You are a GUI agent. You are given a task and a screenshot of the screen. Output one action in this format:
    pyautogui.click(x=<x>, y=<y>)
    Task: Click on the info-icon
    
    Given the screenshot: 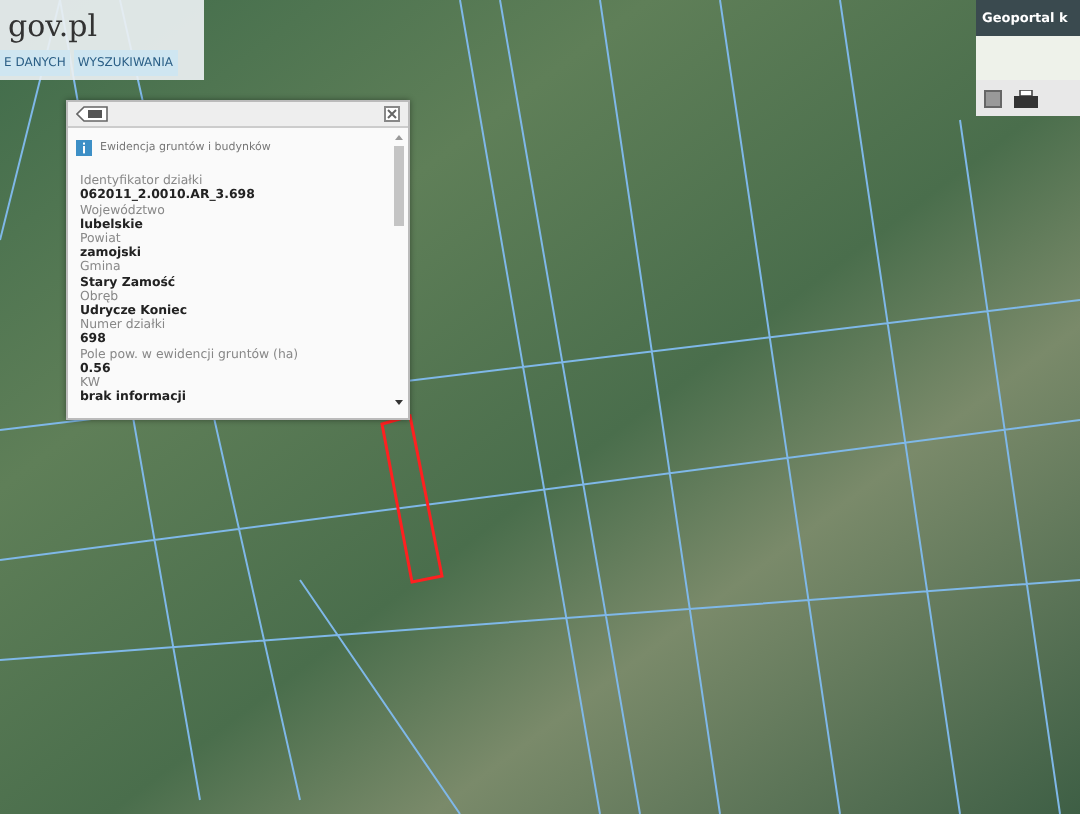 What is the action you would take?
    pyautogui.click(x=84, y=148)
    